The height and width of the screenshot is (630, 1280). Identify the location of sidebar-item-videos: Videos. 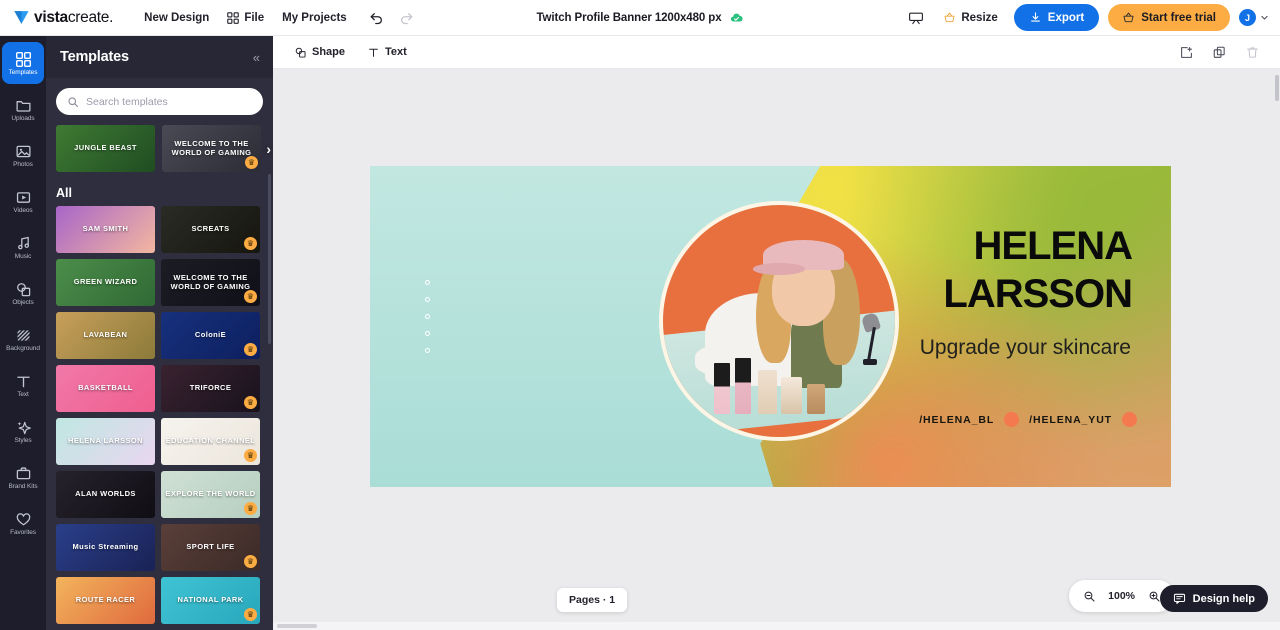
(23, 201).